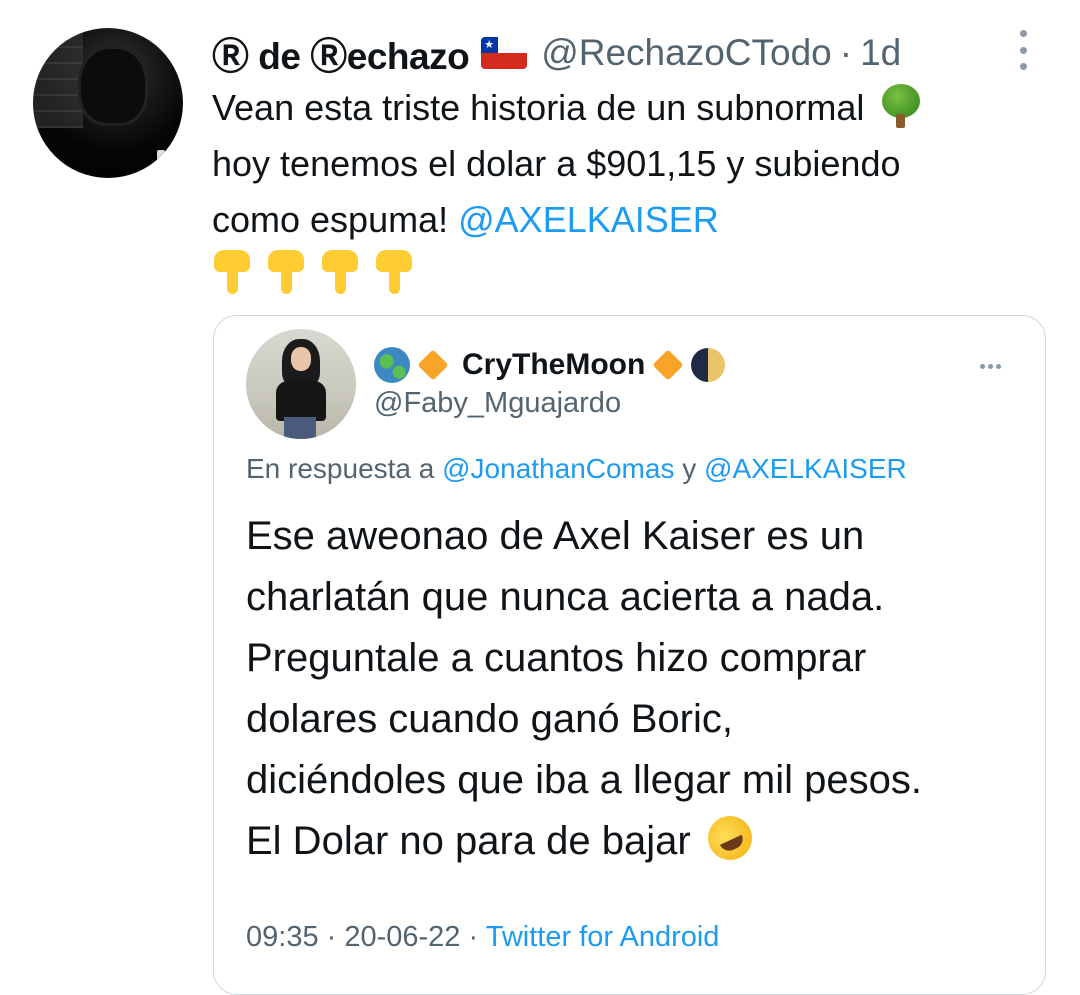 The width and height of the screenshot is (1080, 995). I want to click on quoted-text-line: Ese aweonao de Axel Kaiser es un, so click(555, 536).